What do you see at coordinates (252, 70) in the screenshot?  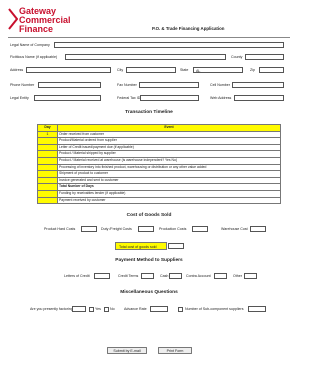 I see `zip-label: Zip` at bounding box center [252, 70].